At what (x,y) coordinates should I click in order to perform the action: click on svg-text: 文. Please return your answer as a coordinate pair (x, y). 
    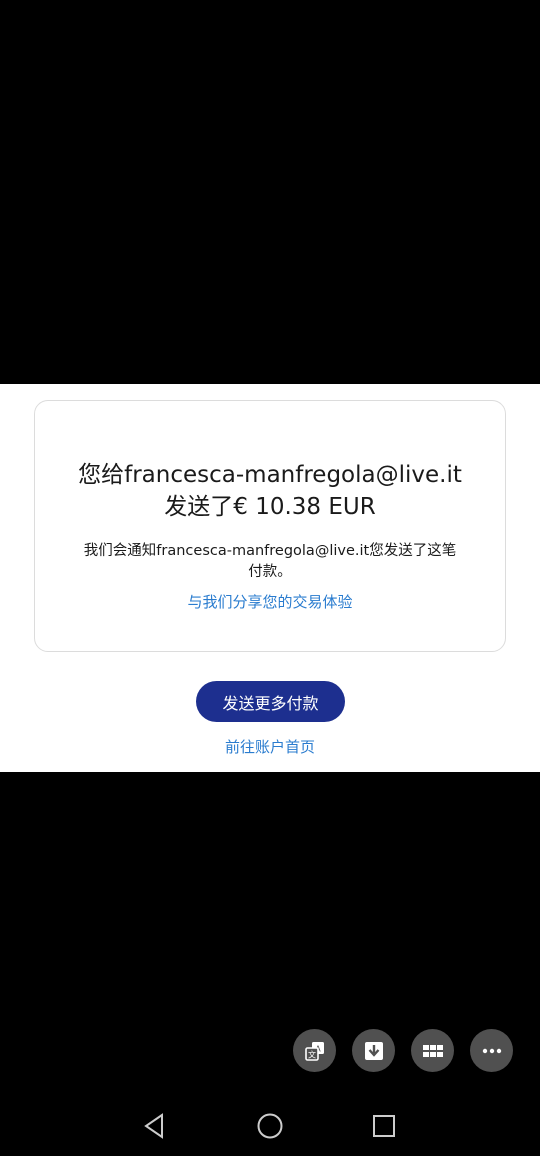
    Looking at the image, I should click on (312, 1054).